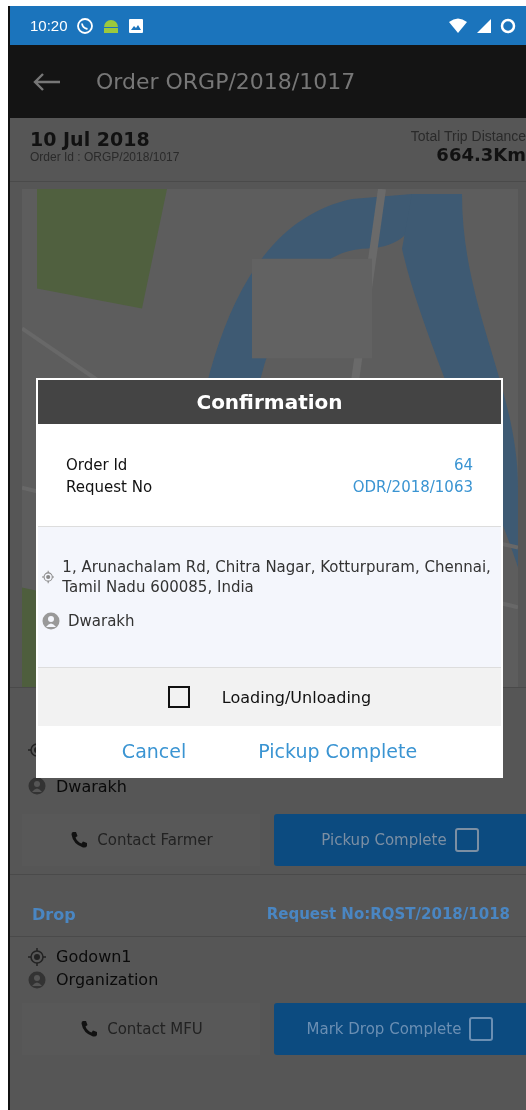 The height and width of the screenshot is (1110, 526). Describe the element at coordinates (154, 751) in the screenshot. I see `dialog-button: Cancel` at that location.